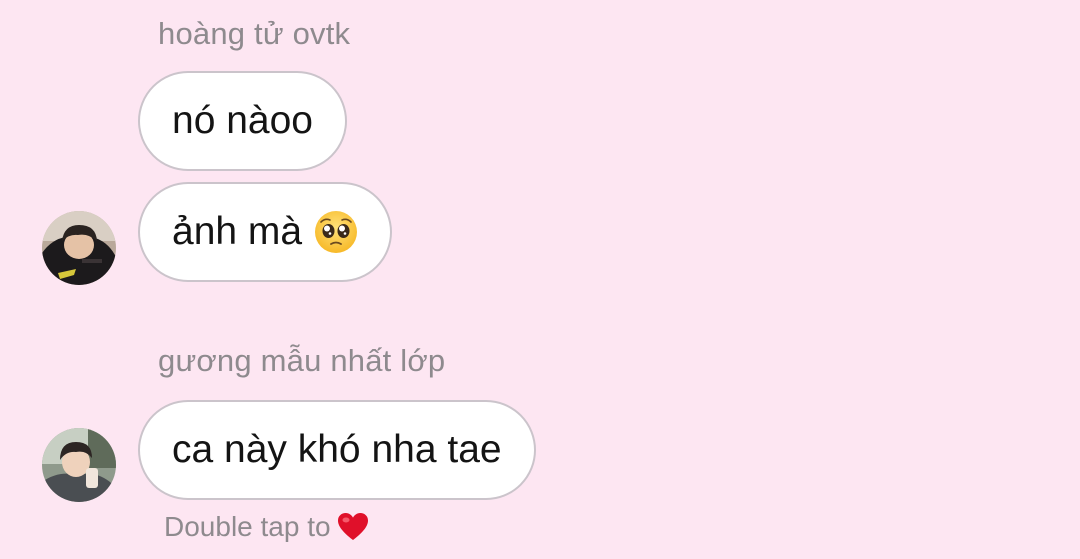  I want to click on sender-name: hoàng tử ovtk, so click(254, 33).